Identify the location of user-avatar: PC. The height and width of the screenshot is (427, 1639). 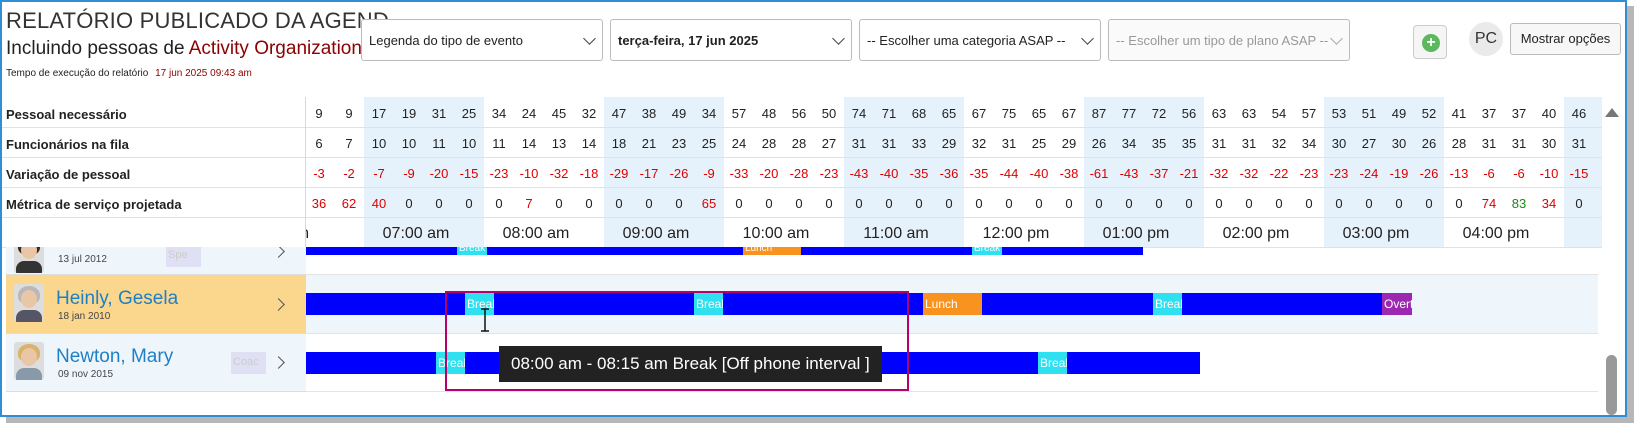
(1486, 39).